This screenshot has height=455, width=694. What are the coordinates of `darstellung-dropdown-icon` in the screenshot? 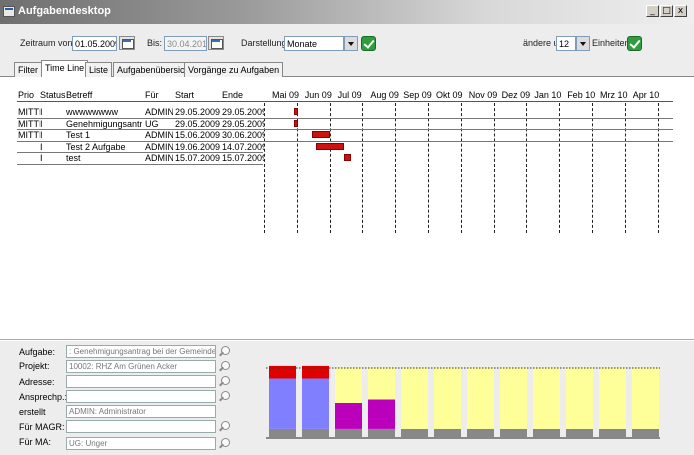 It's located at (351, 43).